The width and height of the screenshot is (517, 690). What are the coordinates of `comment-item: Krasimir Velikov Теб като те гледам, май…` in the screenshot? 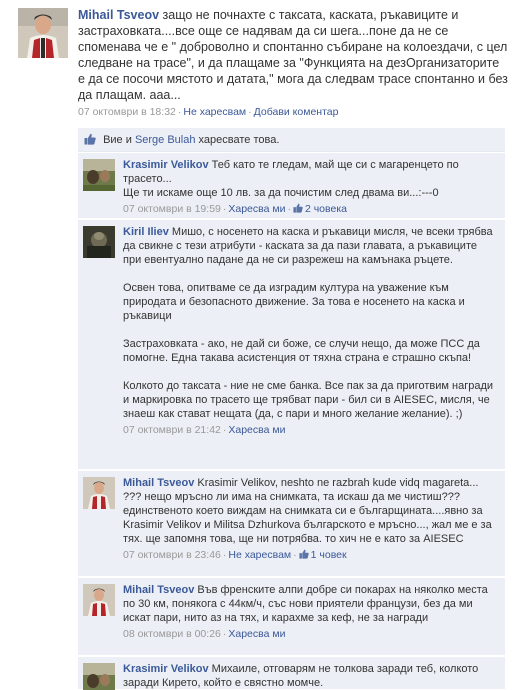 It's located at (291, 186).